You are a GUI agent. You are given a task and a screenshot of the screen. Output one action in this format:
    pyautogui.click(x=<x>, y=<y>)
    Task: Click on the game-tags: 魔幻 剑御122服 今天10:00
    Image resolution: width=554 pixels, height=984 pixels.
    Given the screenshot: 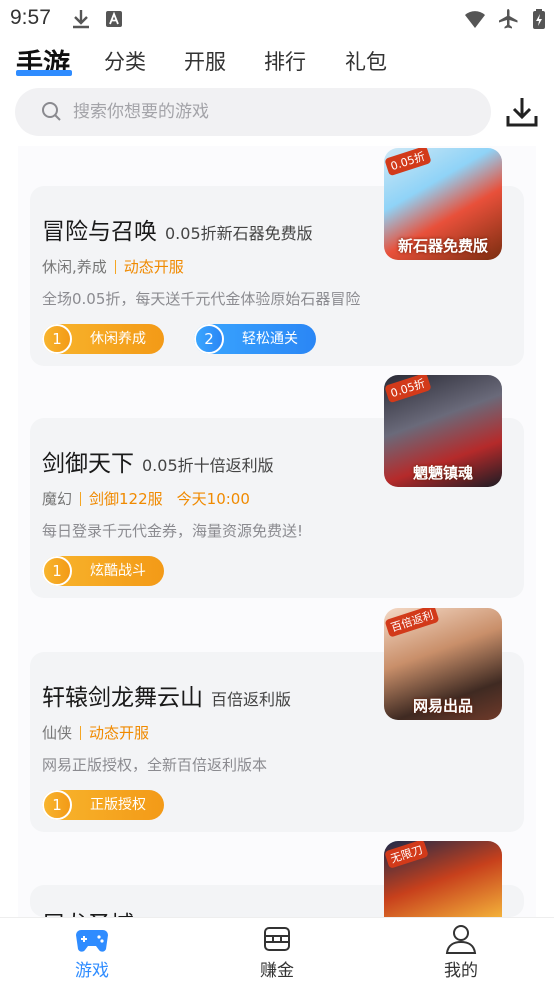 What is the action you would take?
    pyautogui.click(x=146, y=498)
    